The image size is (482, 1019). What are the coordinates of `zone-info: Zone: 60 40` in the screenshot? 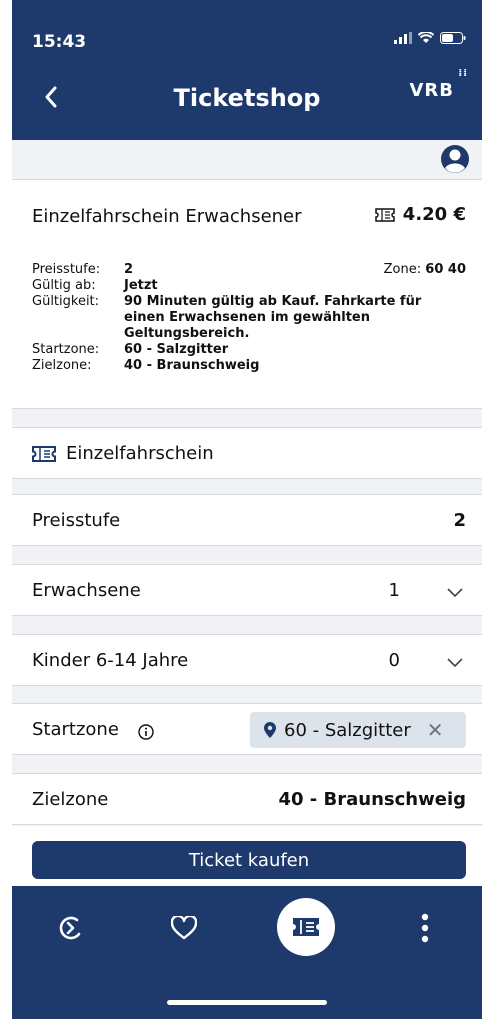 It's located at (425, 269).